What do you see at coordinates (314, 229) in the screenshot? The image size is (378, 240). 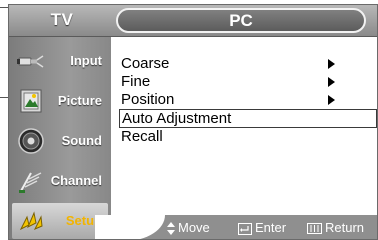 I see `return-menu-icon` at bounding box center [314, 229].